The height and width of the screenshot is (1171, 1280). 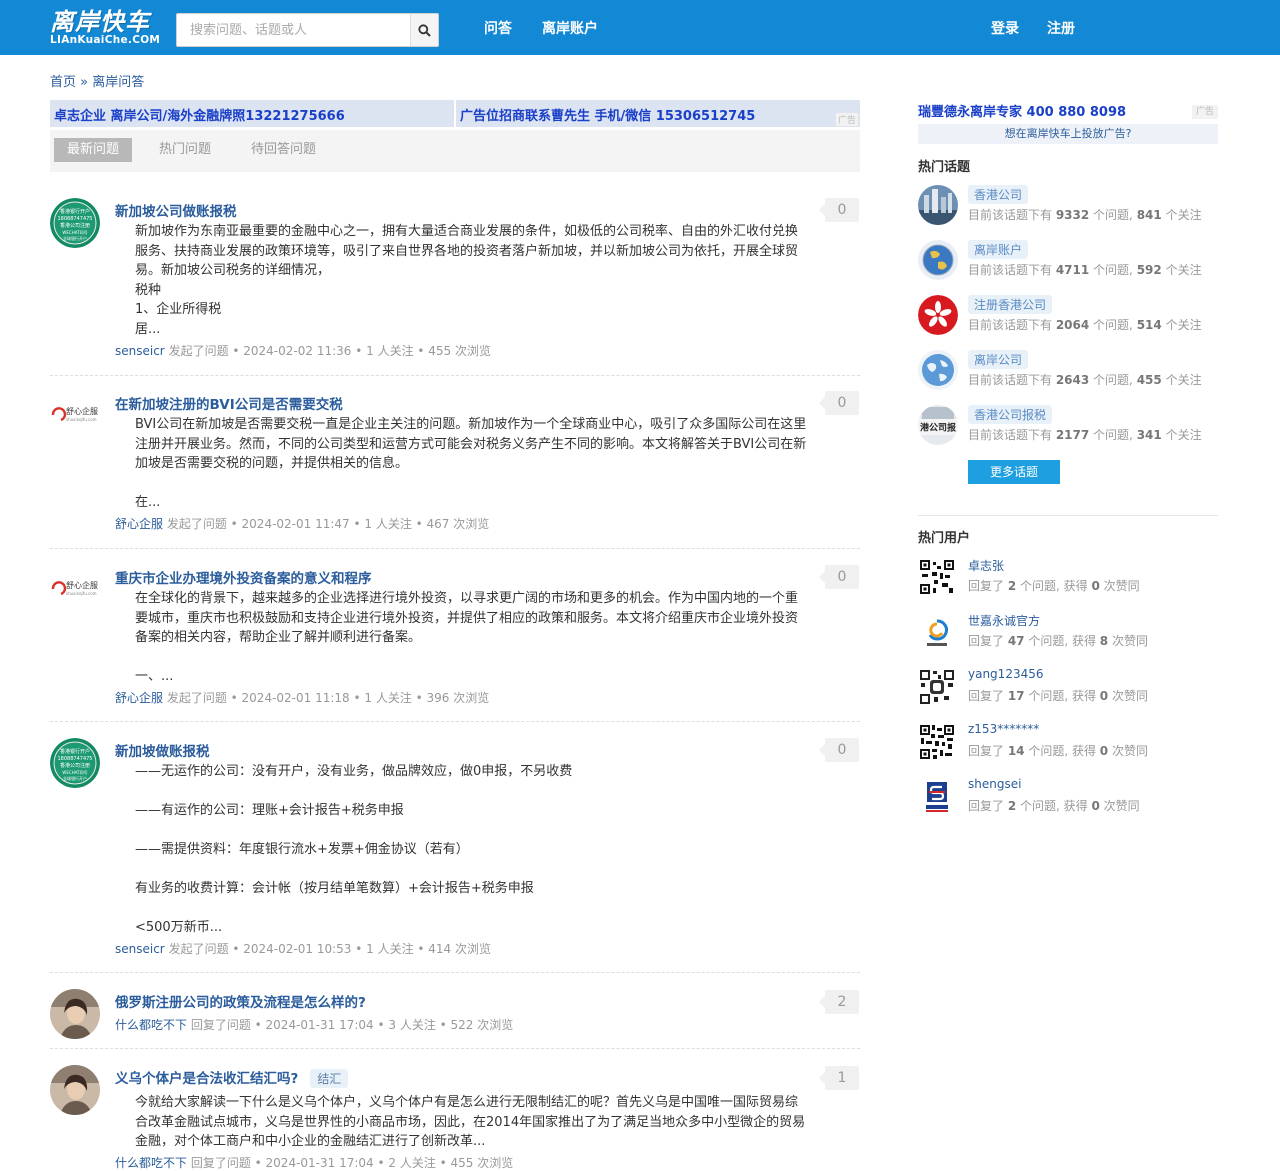 What do you see at coordinates (994, 784) in the screenshot?
I see `user-name: shengsei` at bounding box center [994, 784].